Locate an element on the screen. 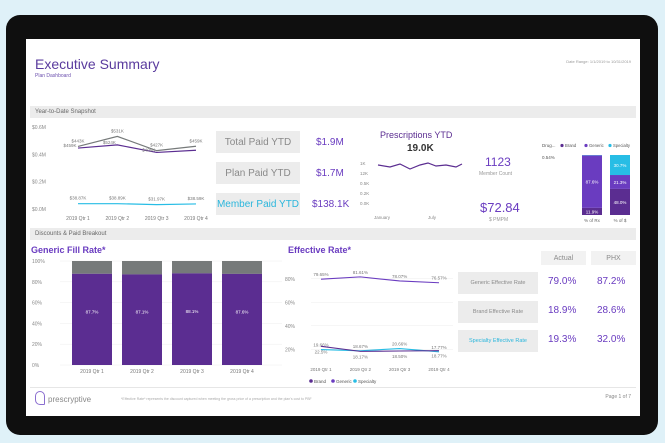 This screenshot has width=665, height=443. x-tick-label: % of Rx is located at coordinates (592, 220).